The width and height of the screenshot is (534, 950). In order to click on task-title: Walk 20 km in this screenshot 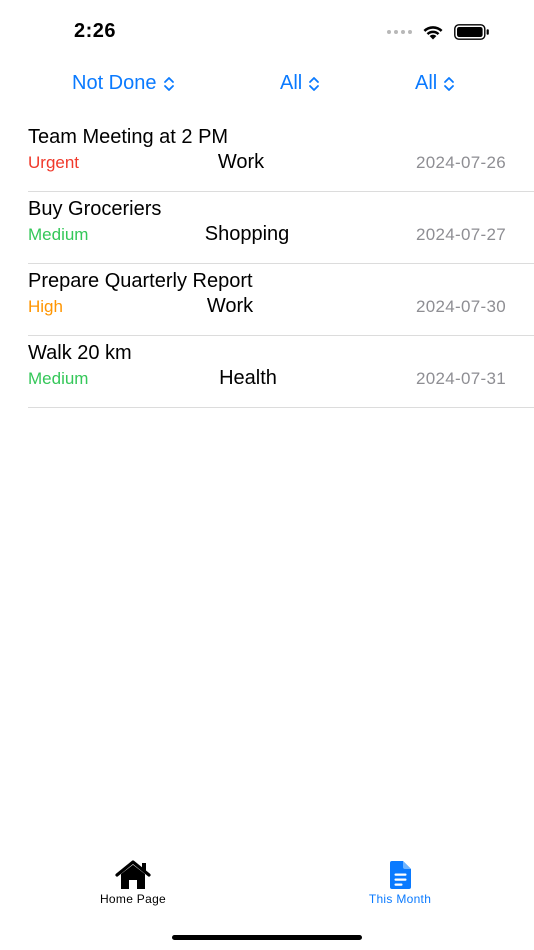, I will do `click(80, 353)`.